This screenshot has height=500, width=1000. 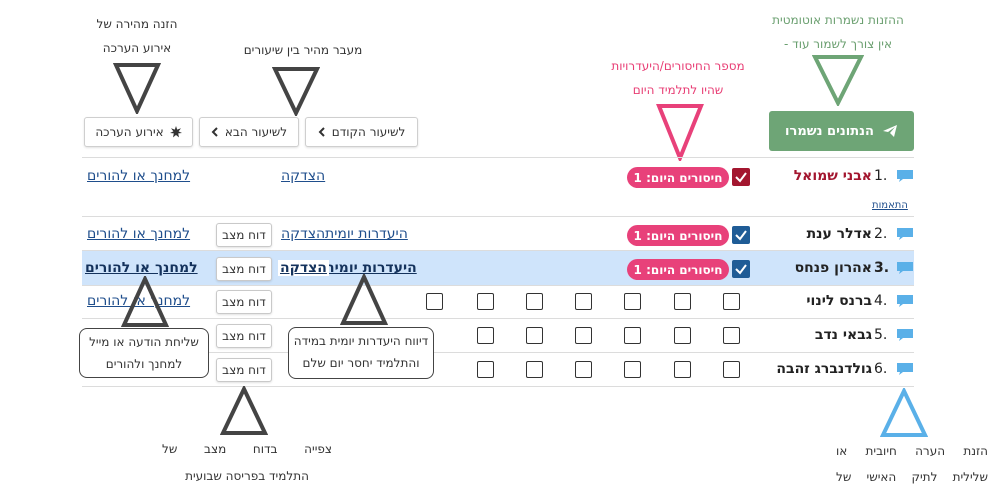 What do you see at coordinates (881, 335) in the screenshot?
I see `student-number: 5.` at bounding box center [881, 335].